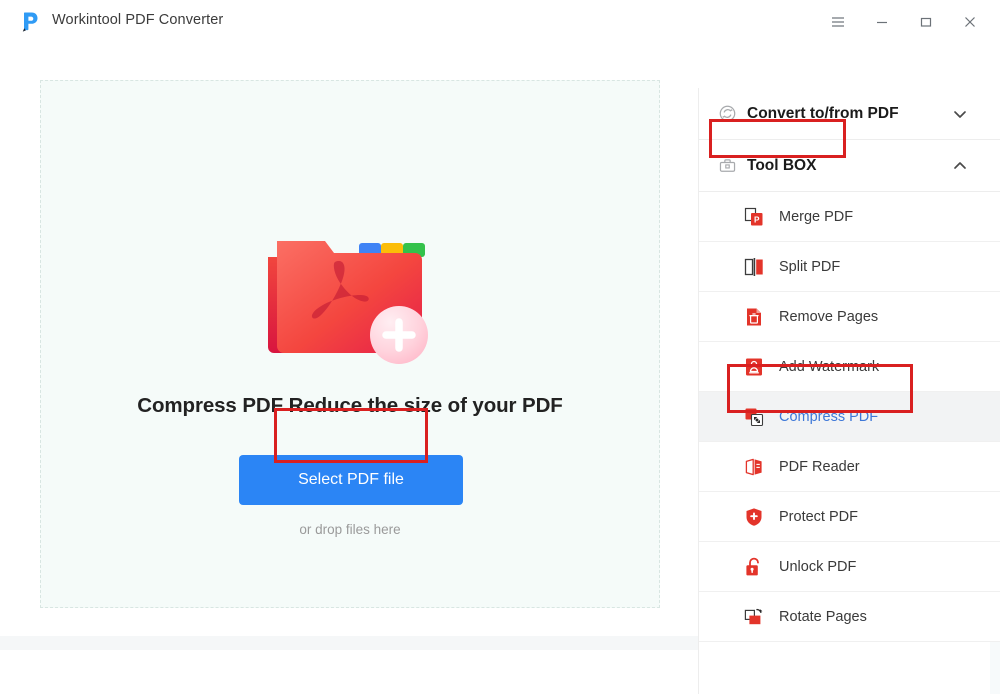 The width and height of the screenshot is (1000, 694). What do you see at coordinates (754, 617) in the screenshot?
I see `rotate-pages-icon` at bounding box center [754, 617].